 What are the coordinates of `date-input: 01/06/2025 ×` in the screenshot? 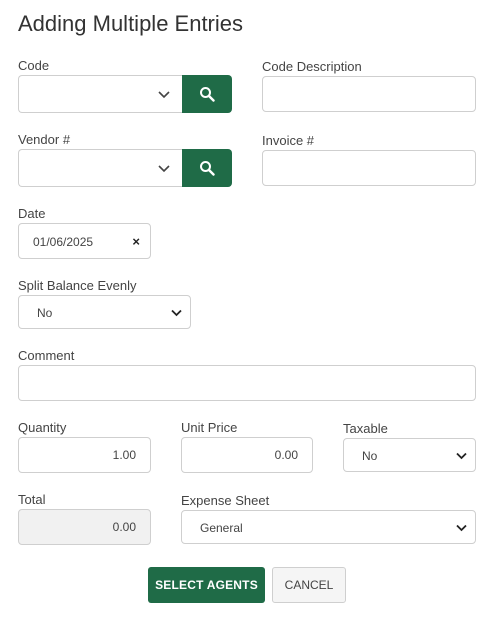 It's located at (84, 241).